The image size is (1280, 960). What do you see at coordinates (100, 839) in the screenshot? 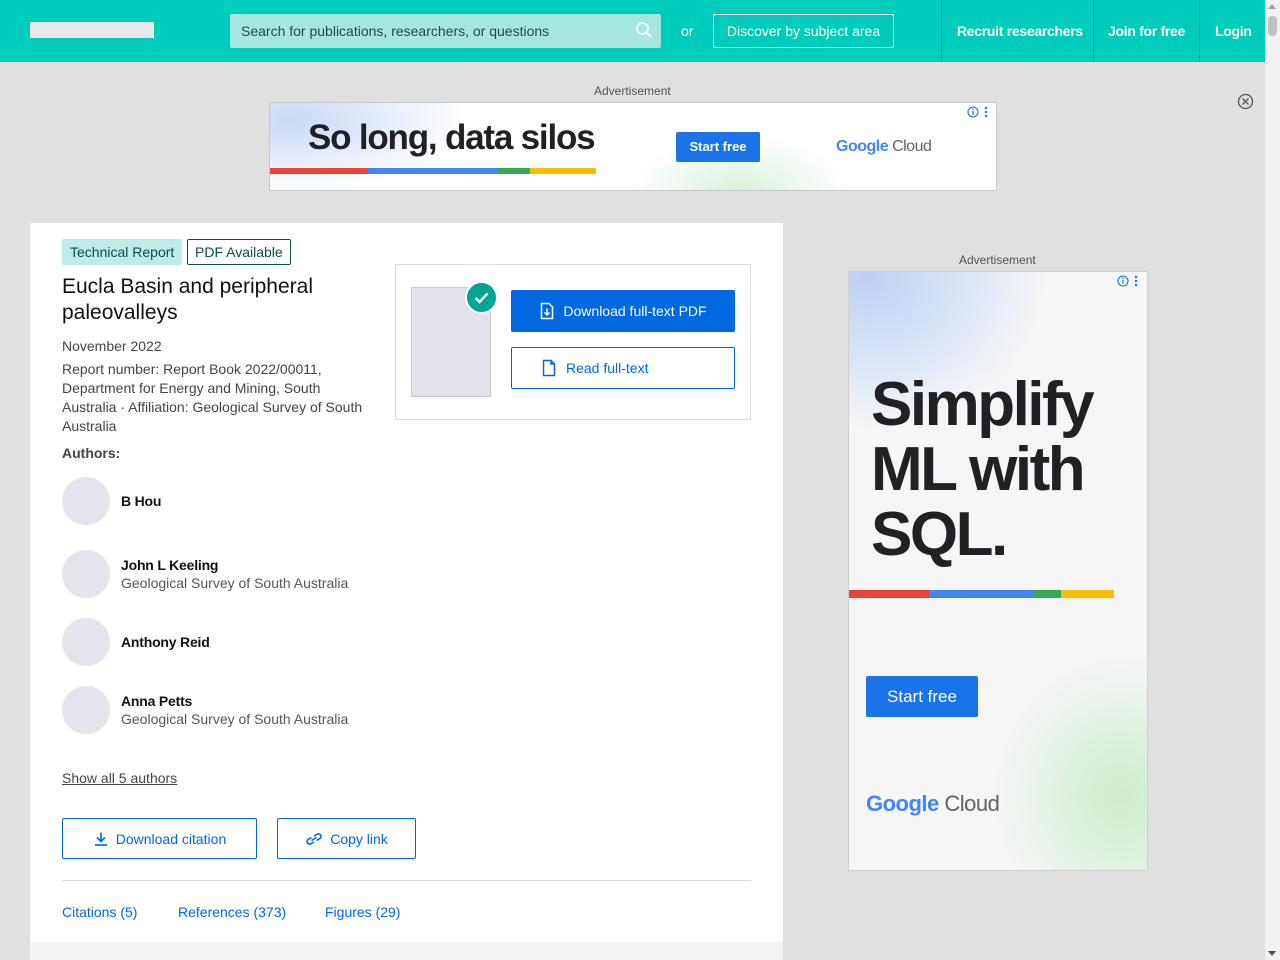
I see `download-icon` at bounding box center [100, 839].